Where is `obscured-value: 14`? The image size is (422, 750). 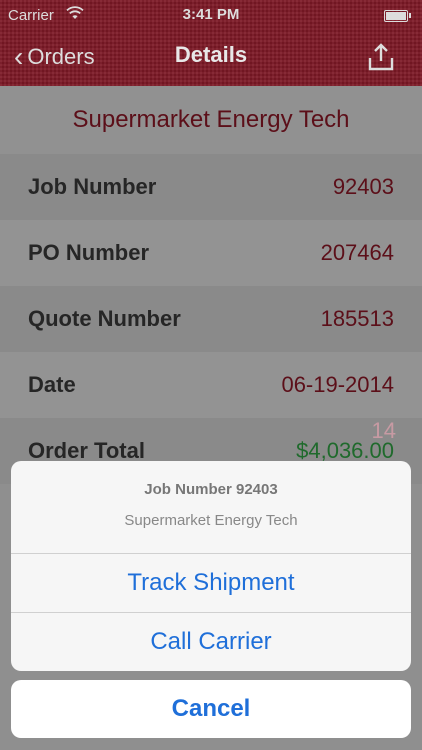 obscured-value: 14 is located at coordinates (383, 430).